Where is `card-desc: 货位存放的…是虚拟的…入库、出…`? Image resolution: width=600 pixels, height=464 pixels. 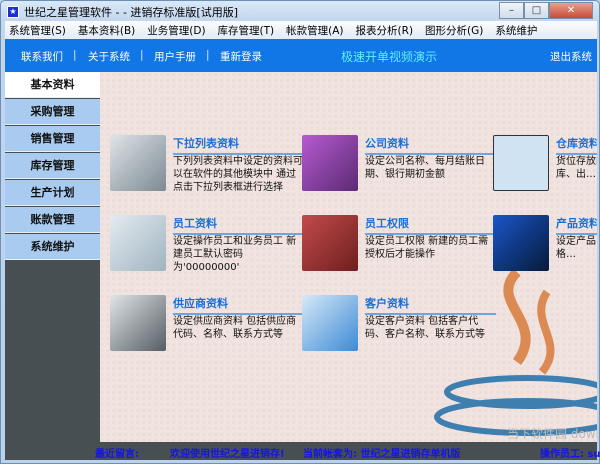 card-desc: 货位存放的…是虚拟的…入库、出… is located at coordinates (576, 168).